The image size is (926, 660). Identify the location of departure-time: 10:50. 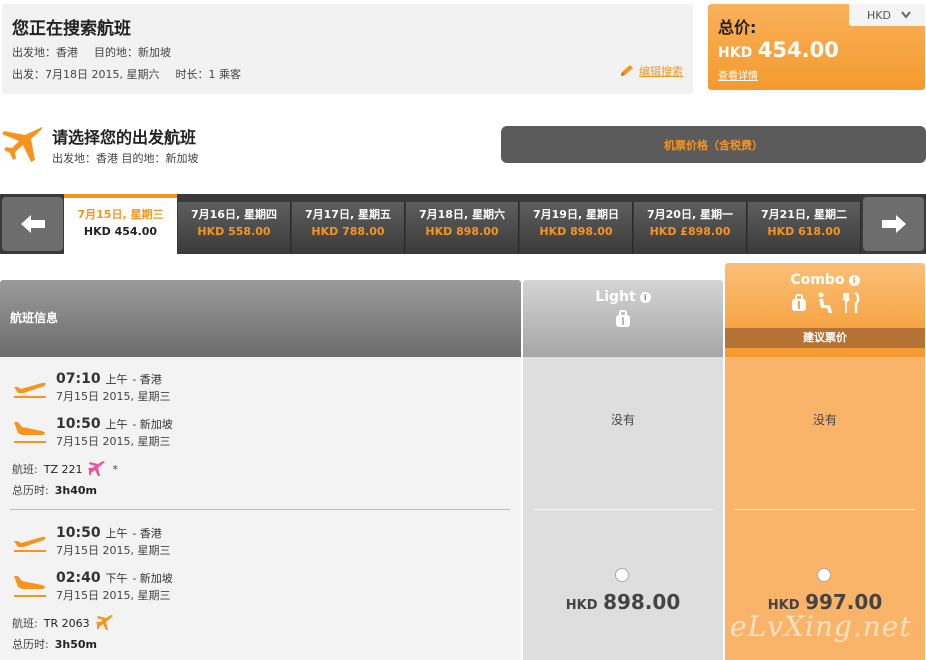
(78, 533).